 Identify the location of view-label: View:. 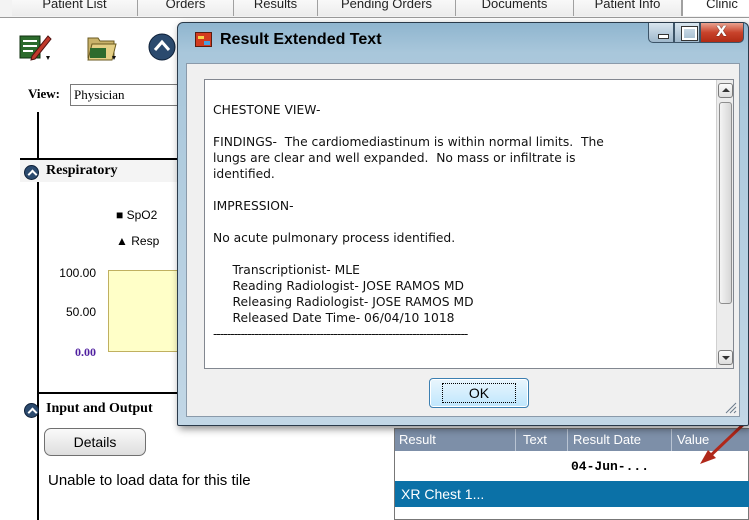
(44, 93).